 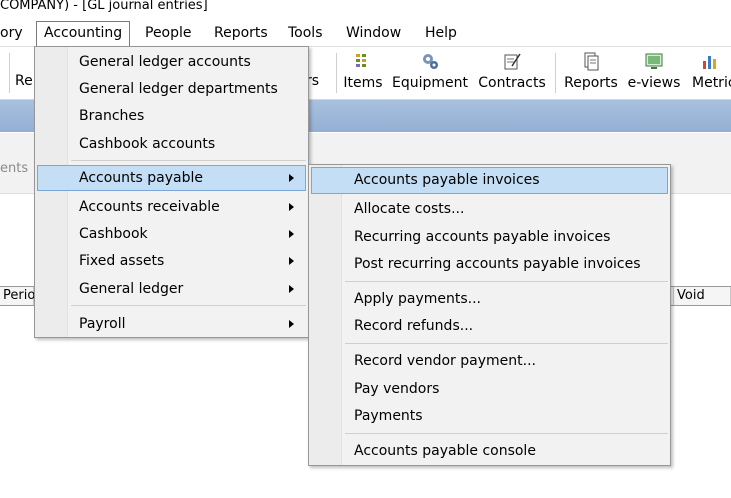 What do you see at coordinates (171, 323) in the screenshot?
I see `menu-item-payroll: Payroll` at bounding box center [171, 323].